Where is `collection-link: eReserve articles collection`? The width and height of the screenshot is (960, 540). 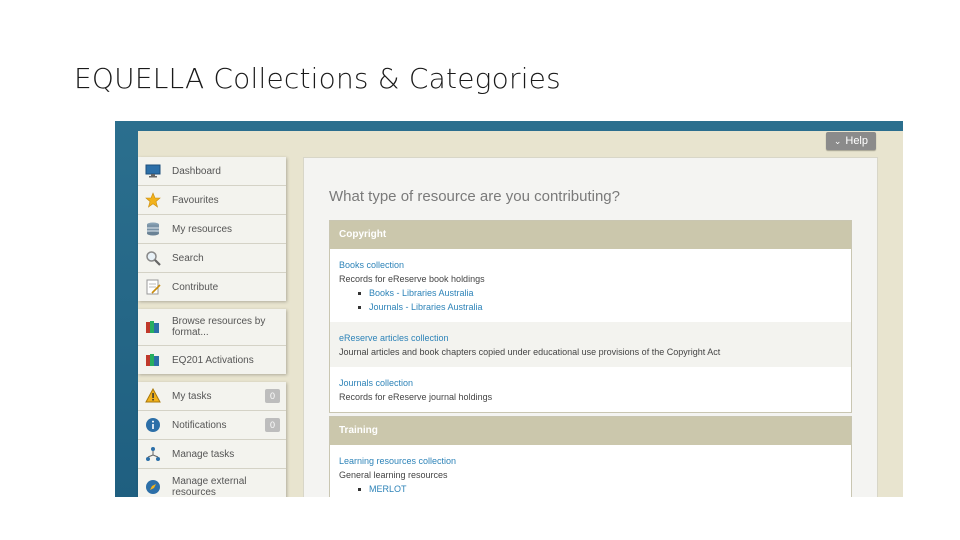
collection-link: eReserve articles collection is located at coordinates (590, 338).